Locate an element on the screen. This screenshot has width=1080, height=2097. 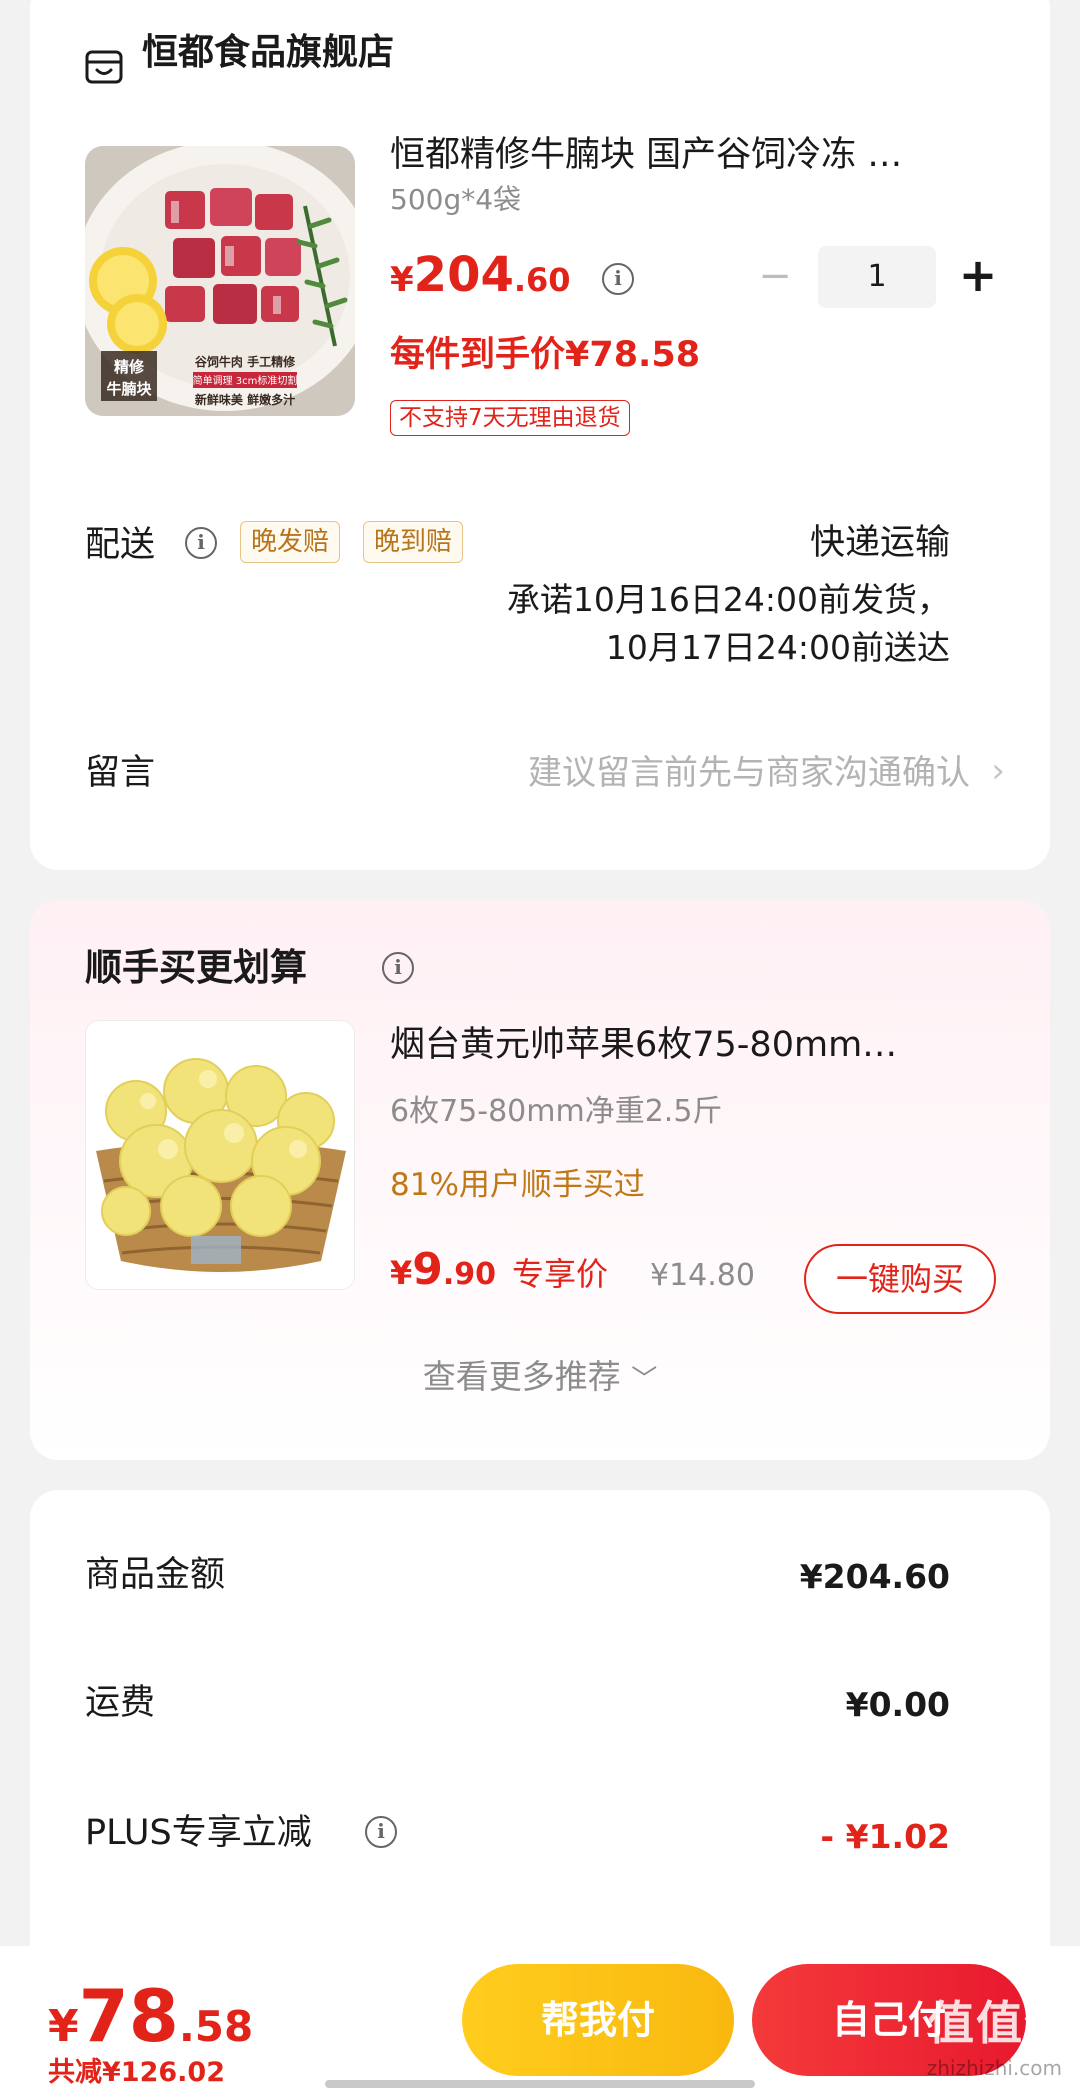
price-decimal: .60 is located at coordinates (542, 280).